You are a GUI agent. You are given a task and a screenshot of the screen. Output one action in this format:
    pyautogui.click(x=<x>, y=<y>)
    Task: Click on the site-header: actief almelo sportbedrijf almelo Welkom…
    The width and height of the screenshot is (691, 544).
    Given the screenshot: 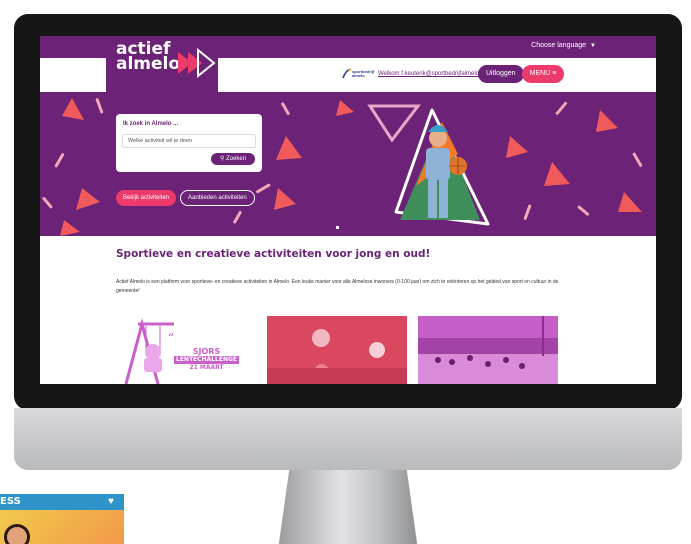 What is the action you would take?
    pyautogui.click(x=348, y=66)
    